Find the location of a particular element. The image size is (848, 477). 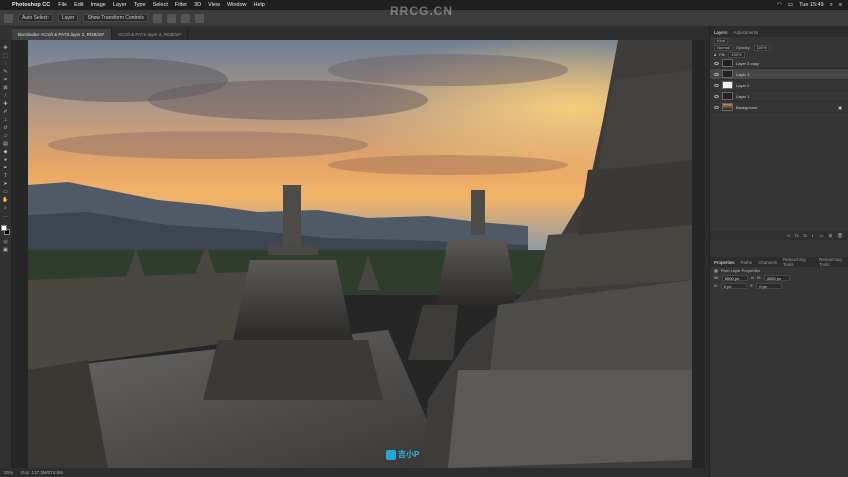

layer-row: Layer 1 is located at coordinates (779, 96).